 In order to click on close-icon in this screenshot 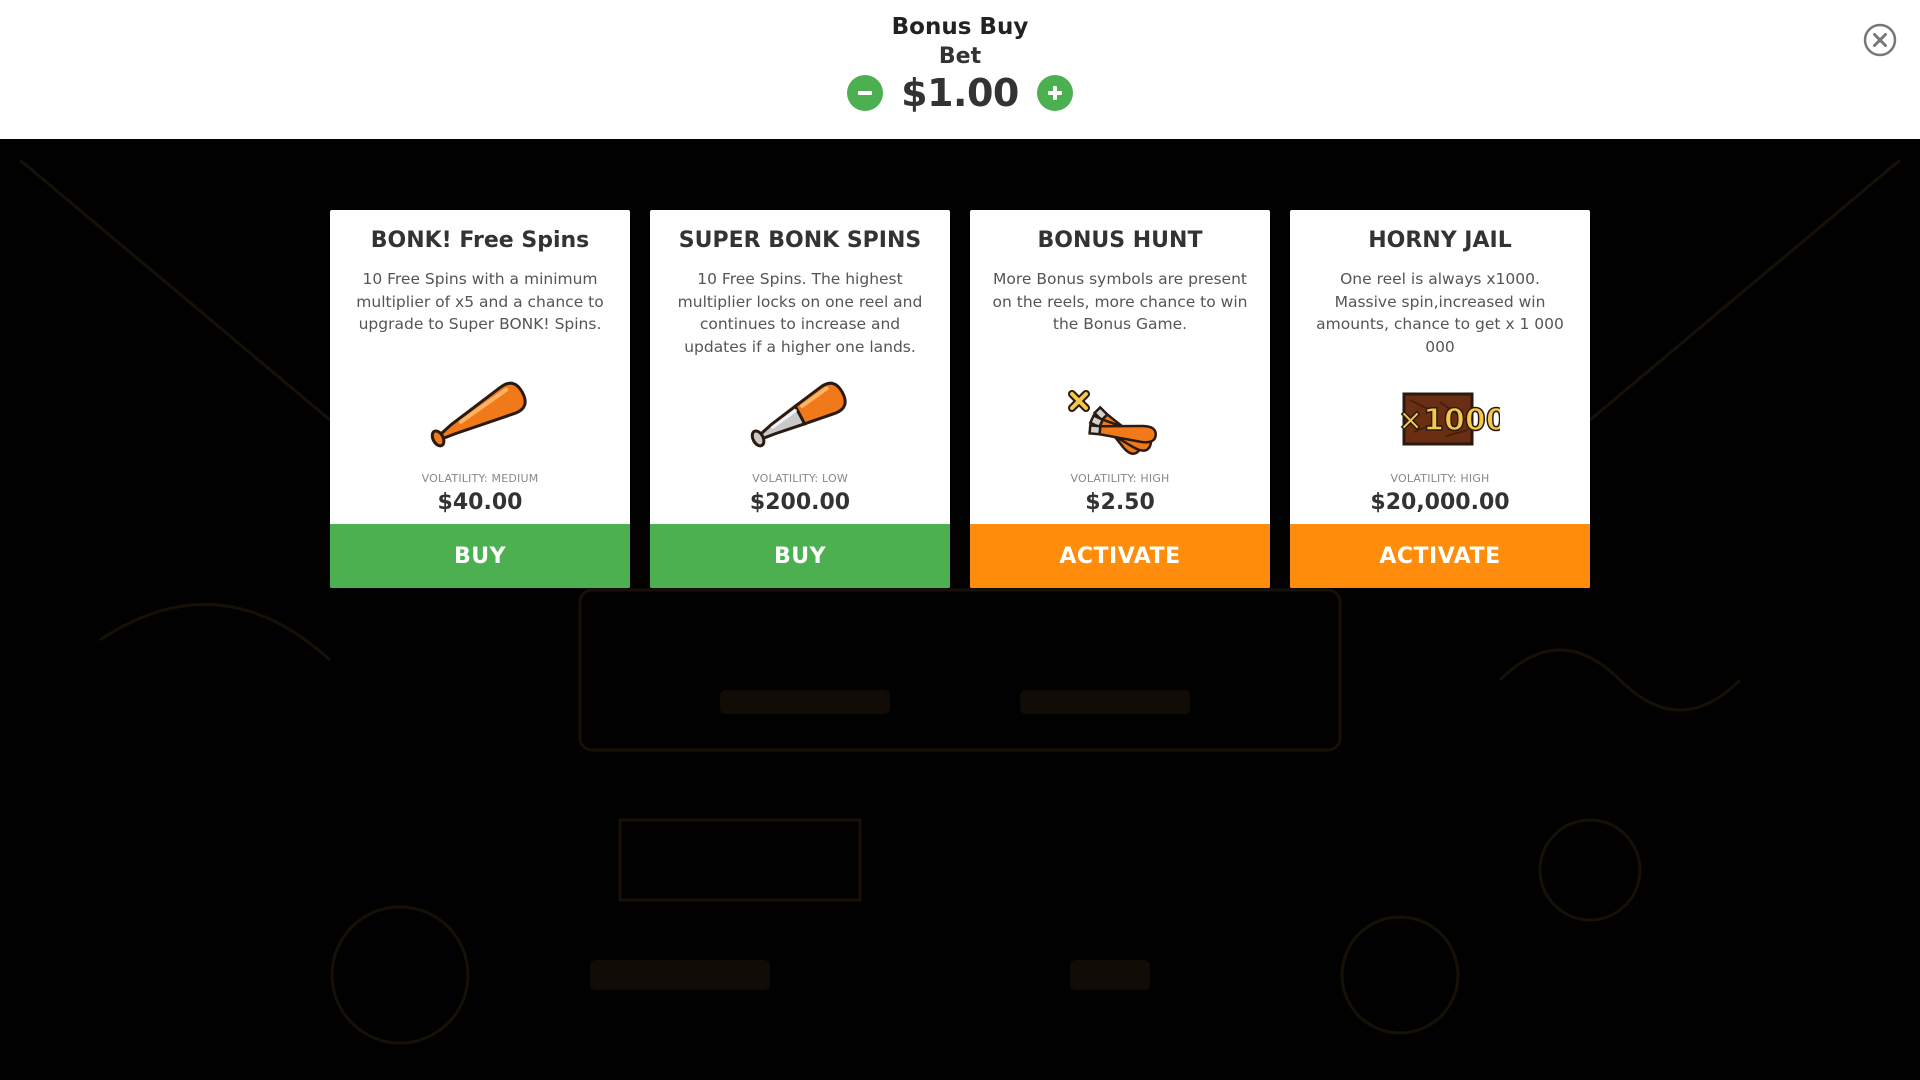, I will do `click(1880, 40)`.